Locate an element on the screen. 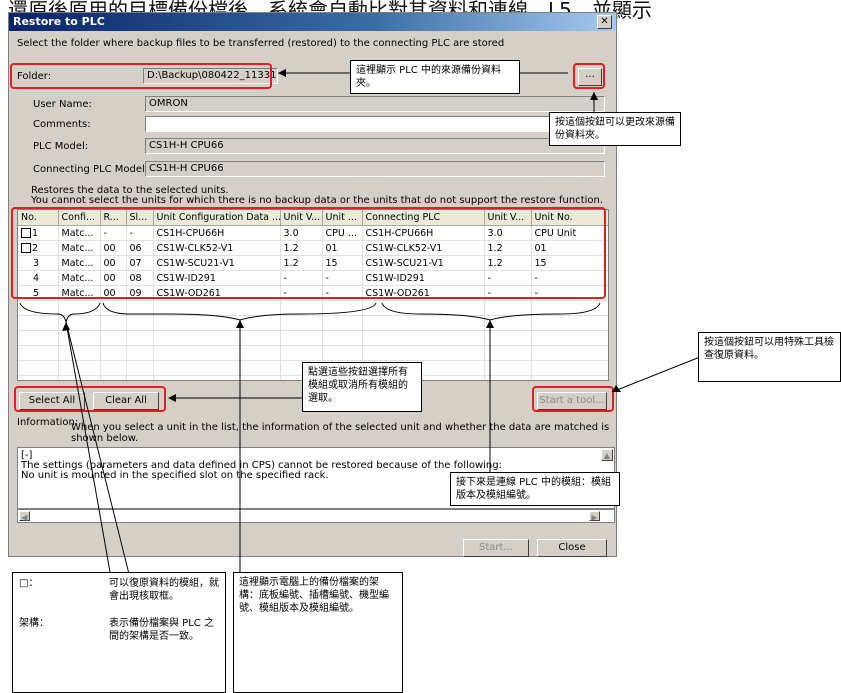  legend-key-2: 架構： is located at coordinates (34, 623).